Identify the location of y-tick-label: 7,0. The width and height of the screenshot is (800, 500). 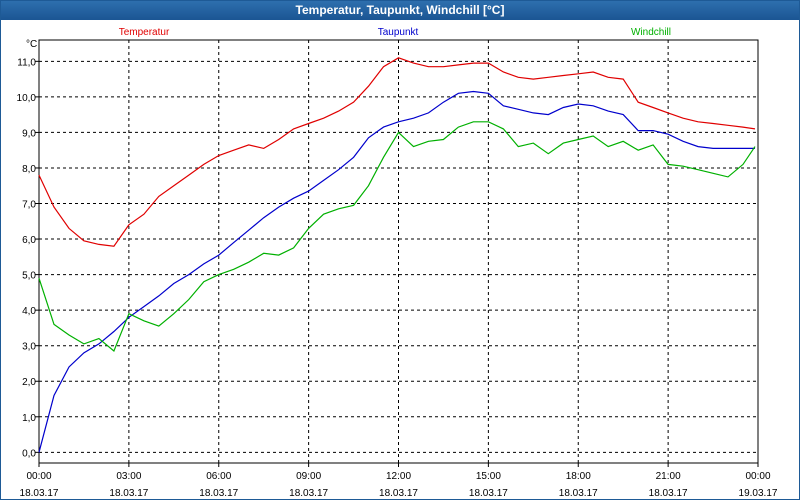
(29, 205).